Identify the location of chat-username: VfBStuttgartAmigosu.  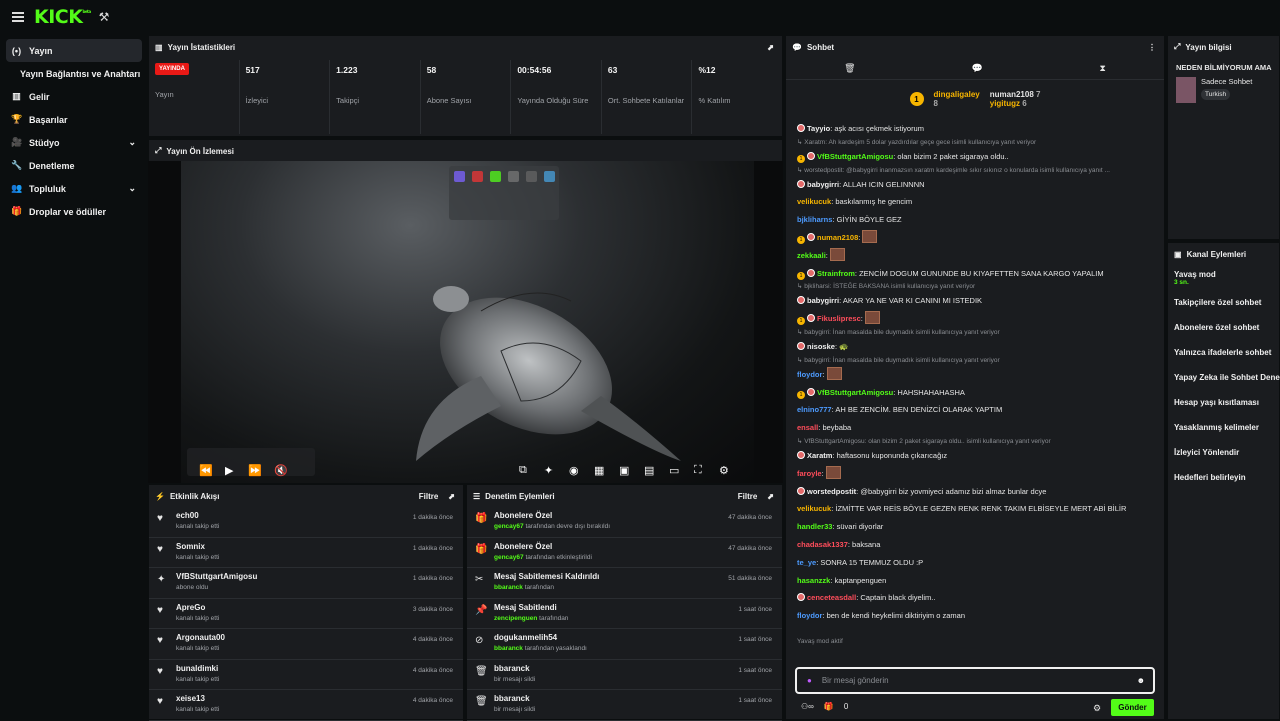
(855, 392).